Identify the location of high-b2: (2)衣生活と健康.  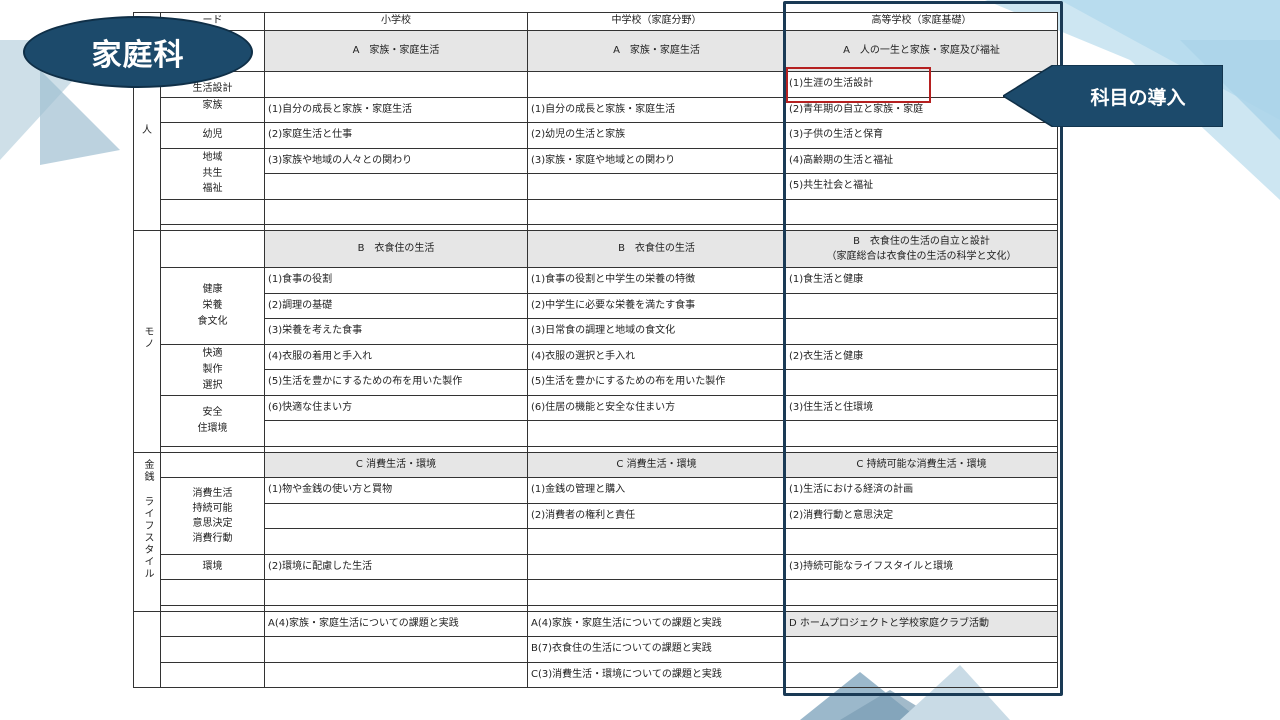
(921, 356).